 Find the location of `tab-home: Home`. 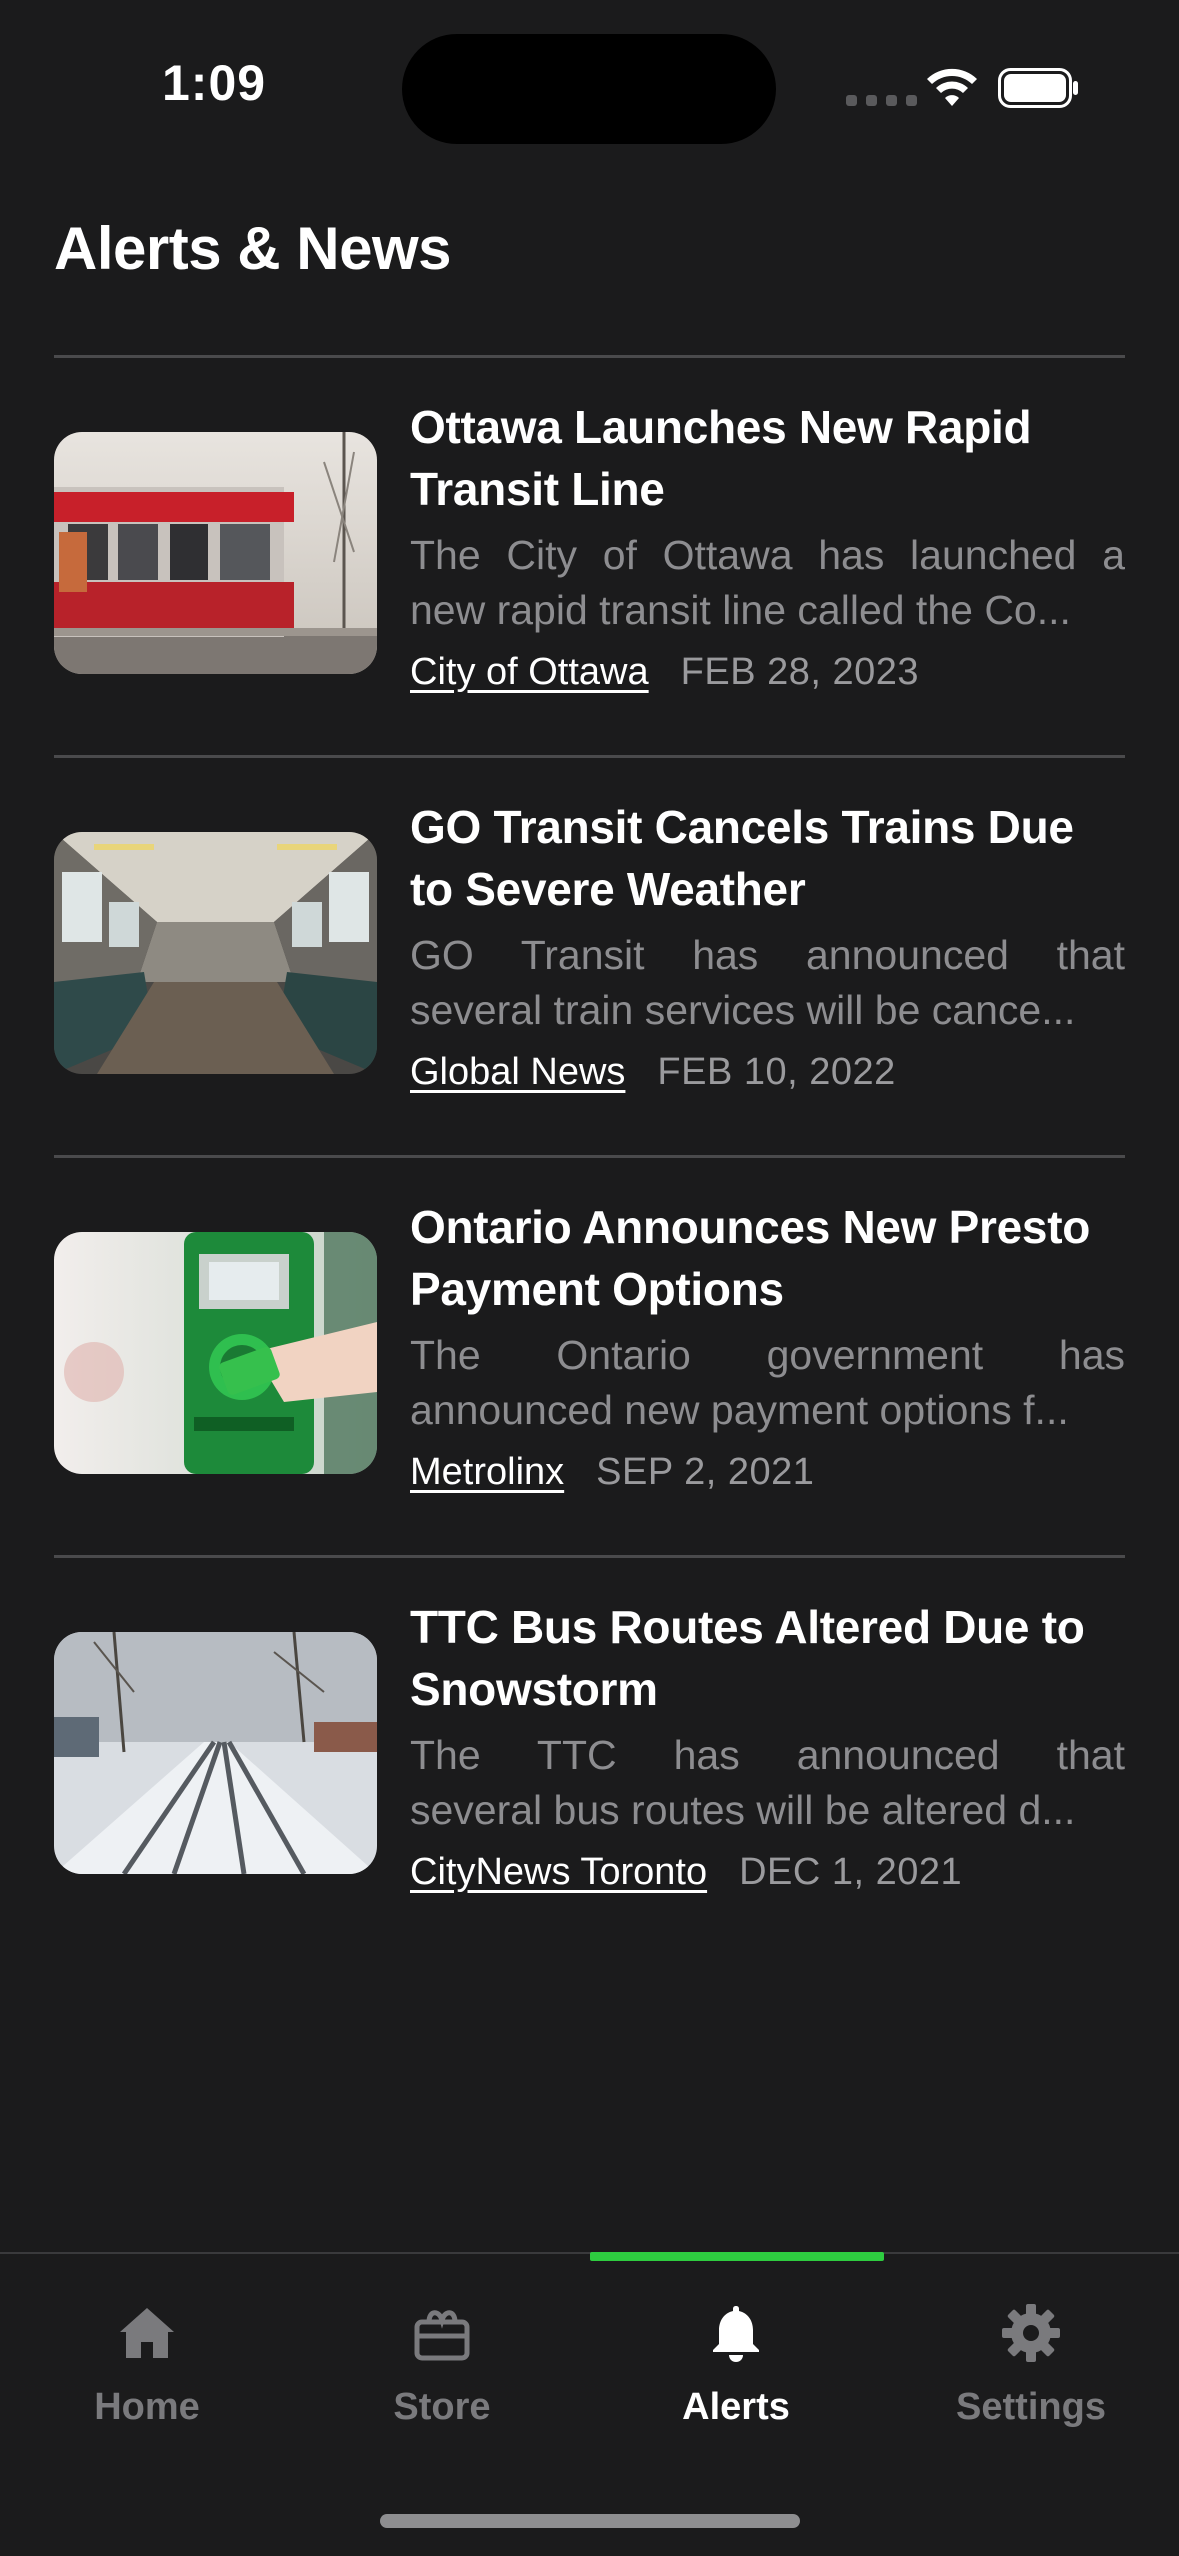

tab-home: Home is located at coordinates (147, 2364).